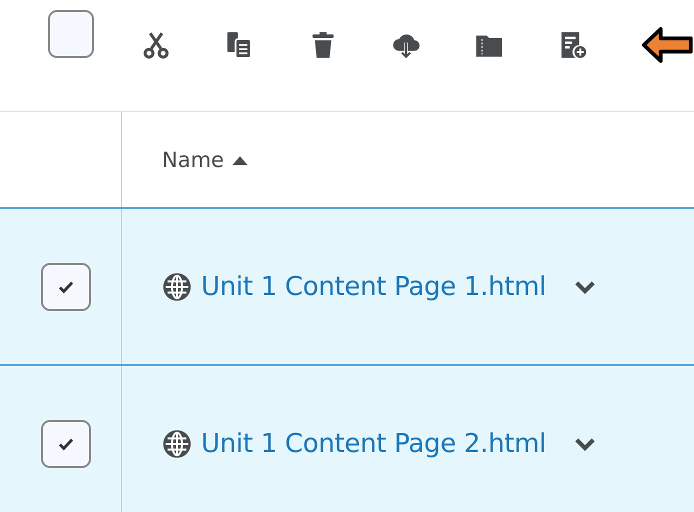 The height and width of the screenshot is (512, 694). Describe the element at coordinates (240, 159) in the screenshot. I see `sort-ascending-icon` at that location.